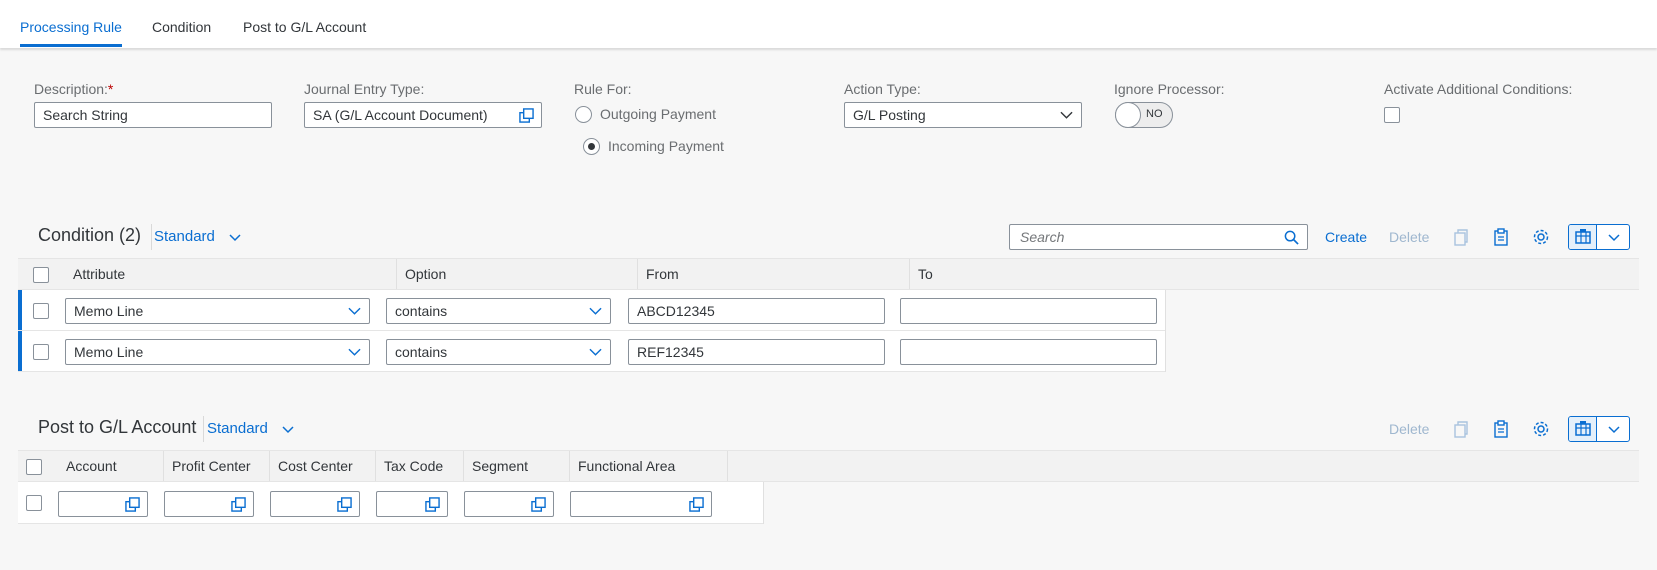 This screenshot has height=570, width=1657. Describe the element at coordinates (1392, 115) in the screenshot. I see `activate-additional-conditions-checkbox` at that location.